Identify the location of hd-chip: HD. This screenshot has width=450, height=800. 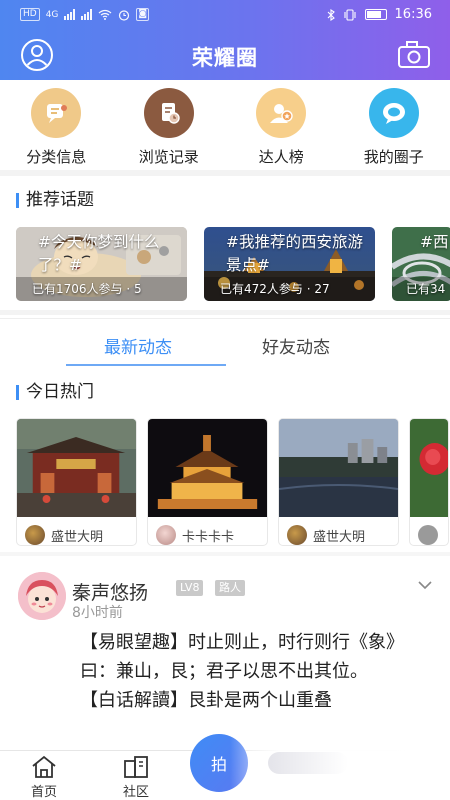
(30, 14).